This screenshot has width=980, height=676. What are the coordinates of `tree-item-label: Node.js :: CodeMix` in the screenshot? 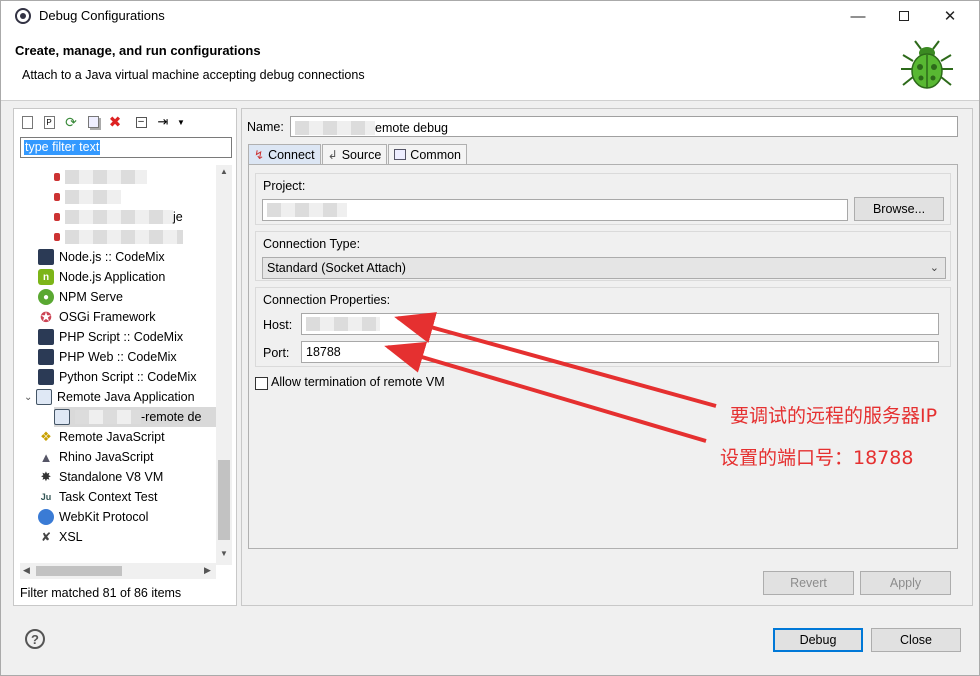 It's located at (112, 257).